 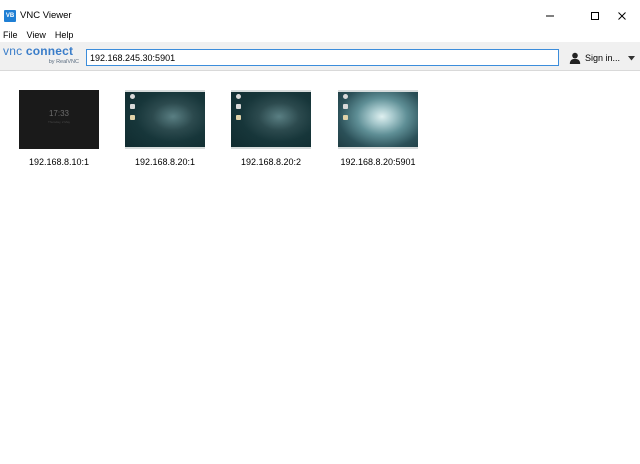 What do you see at coordinates (63, 62) in the screenshot?
I see `logo-byline: by RealVNC` at bounding box center [63, 62].